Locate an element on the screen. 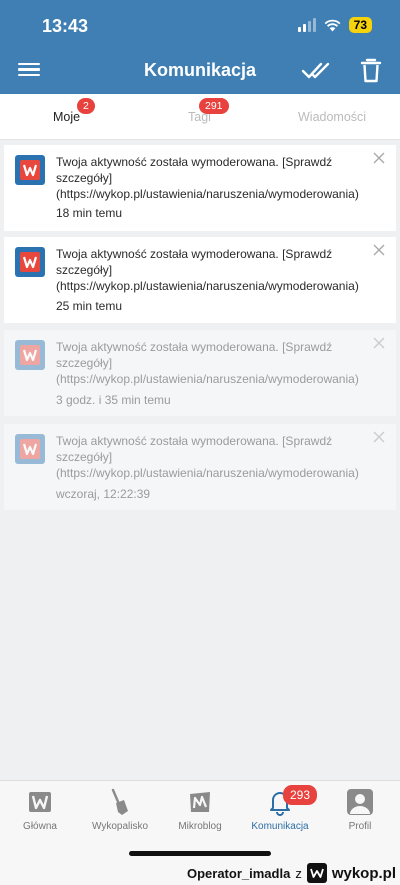 Image resolution: width=400 pixels, height=885 pixels. top-bar: 13:43 73 Komunikacja is located at coordinates (200, 47).